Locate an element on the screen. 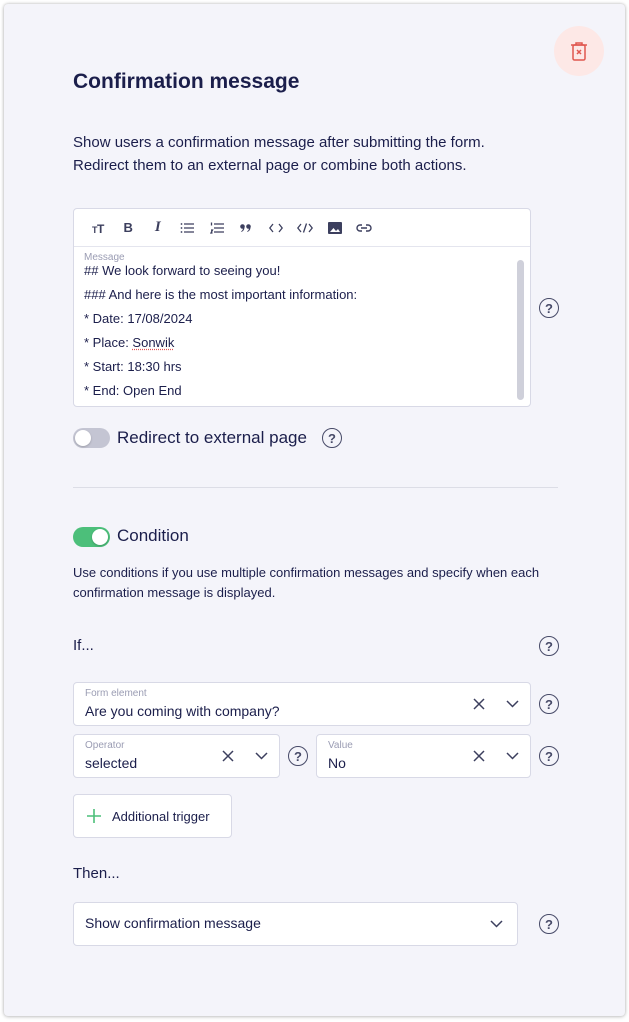 The height and width of the screenshot is (1022, 629). additional-trigger-button: Additional trigger is located at coordinates (152, 816).